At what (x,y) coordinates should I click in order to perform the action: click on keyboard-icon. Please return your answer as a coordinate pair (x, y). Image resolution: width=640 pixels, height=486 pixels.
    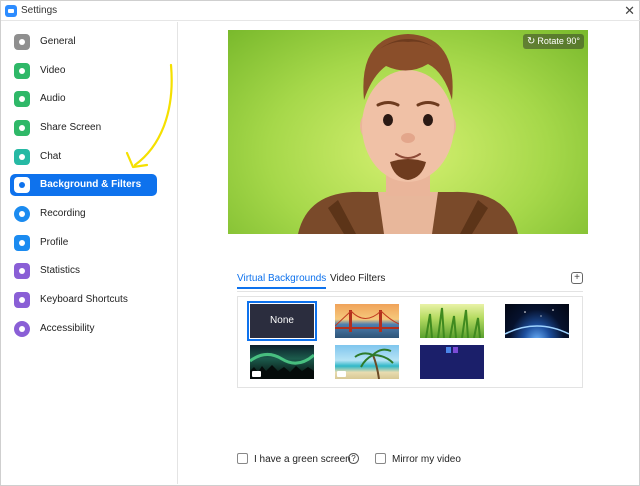
    Looking at the image, I should click on (22, 300).